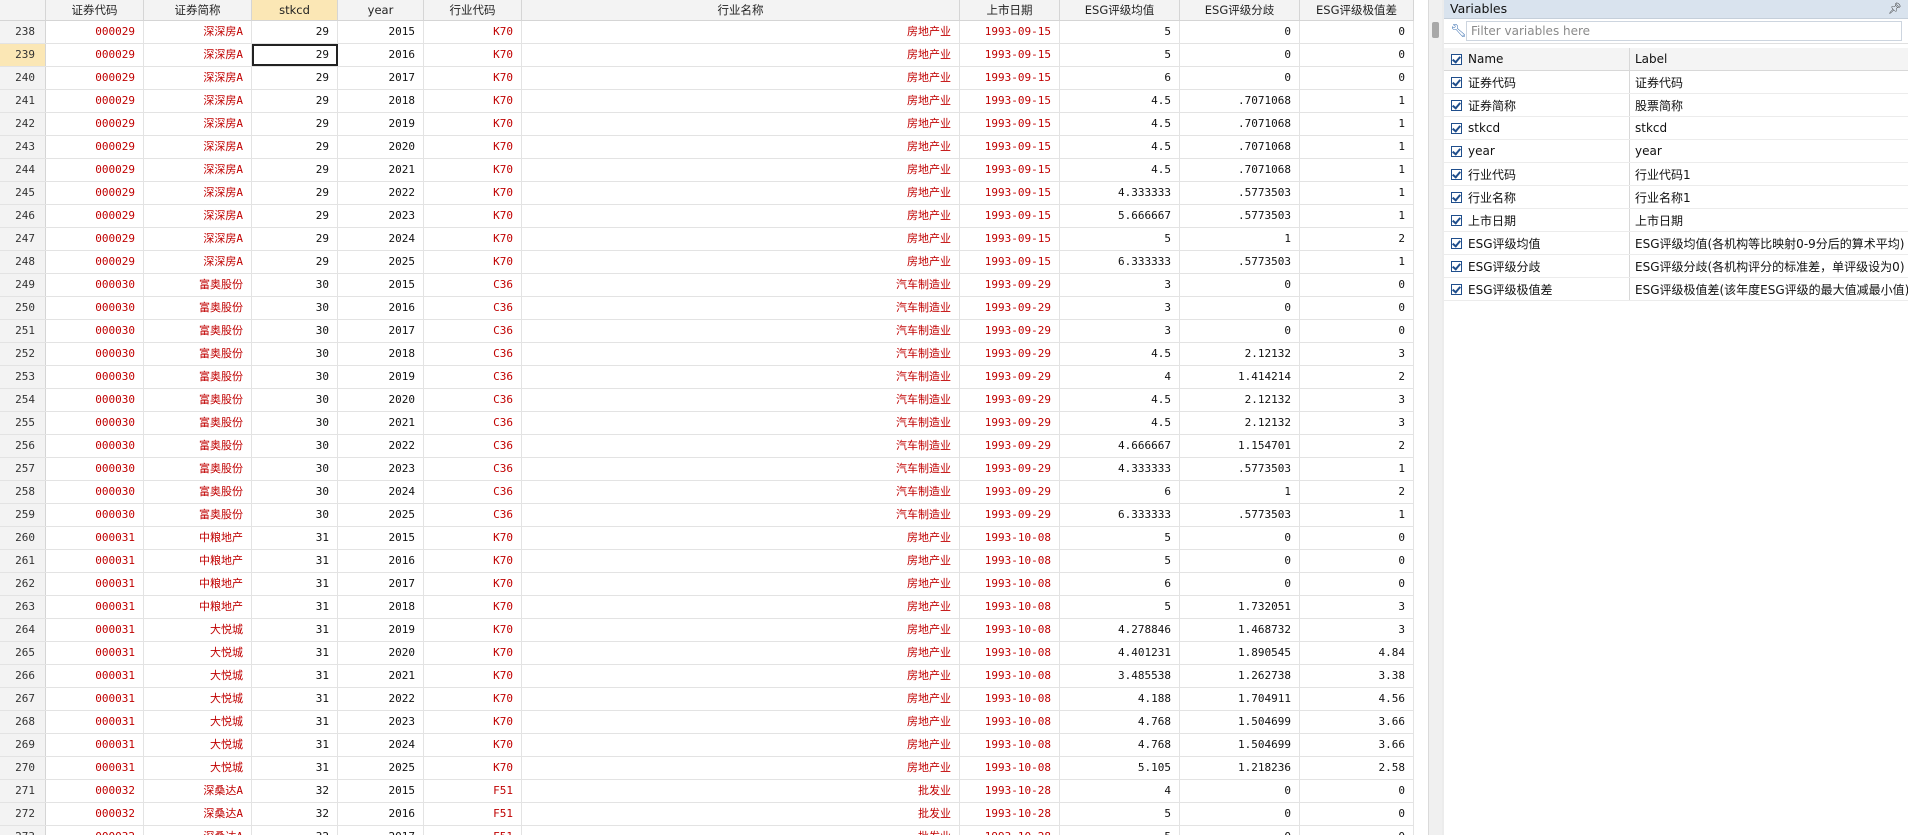 The image size is (1908, 835). I want to click on cell-esgrange: 3.38, so click(1357, 676).